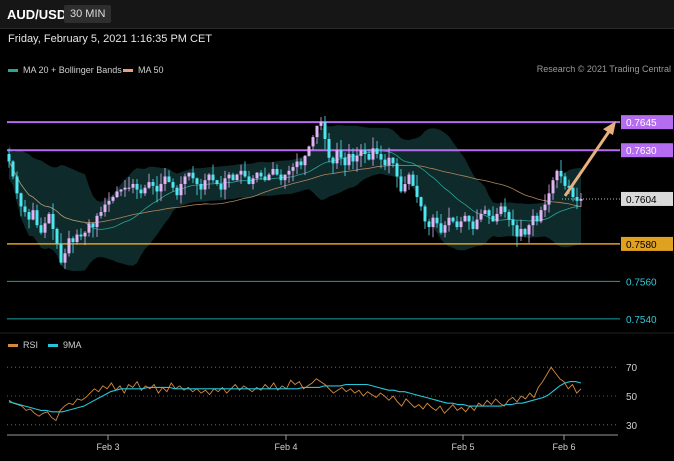 The height and width of the screenshot is (461, 674). I want to click on time-tick-Feb-6: Feb 6, so click(563, 447).